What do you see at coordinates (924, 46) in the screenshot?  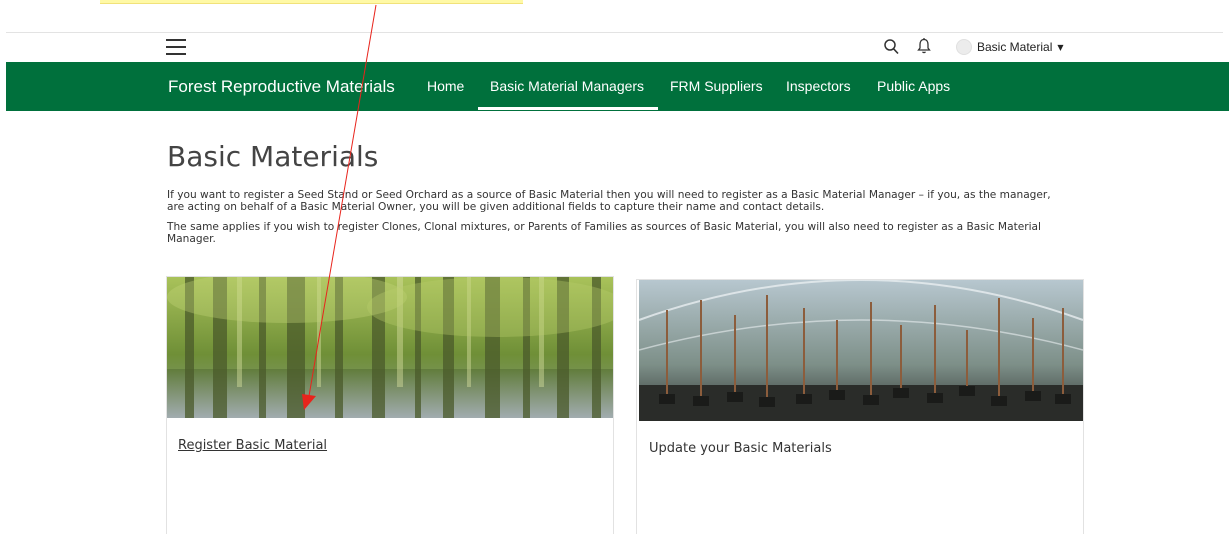 I see `bell-icon` at bounding box center [924, 46].